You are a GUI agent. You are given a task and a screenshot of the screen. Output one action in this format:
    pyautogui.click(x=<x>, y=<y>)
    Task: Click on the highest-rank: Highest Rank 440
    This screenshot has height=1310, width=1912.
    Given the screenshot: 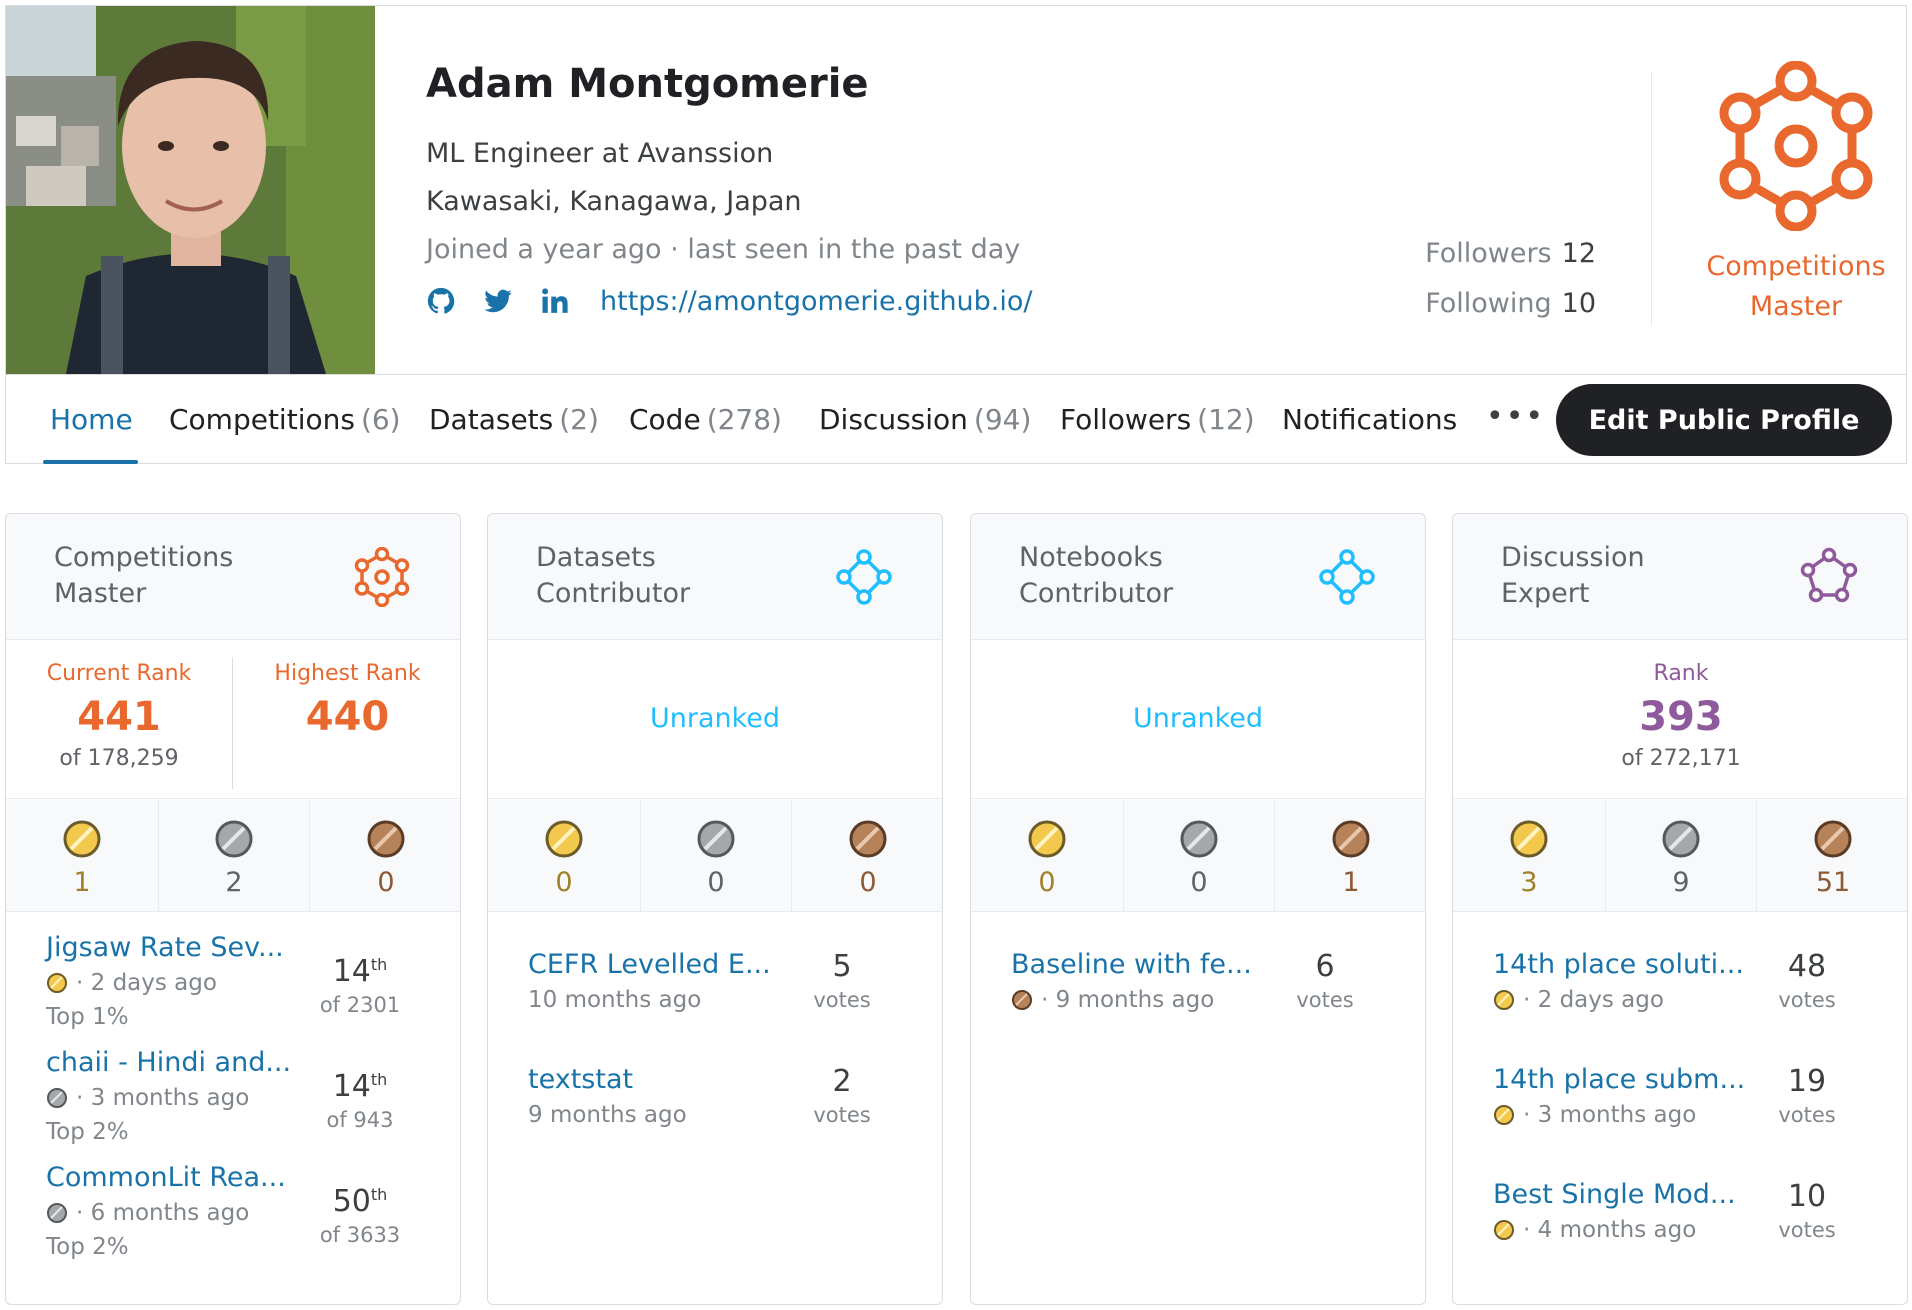 What is the action you would take?
    pyautogui.click(x=346, y=700)
    